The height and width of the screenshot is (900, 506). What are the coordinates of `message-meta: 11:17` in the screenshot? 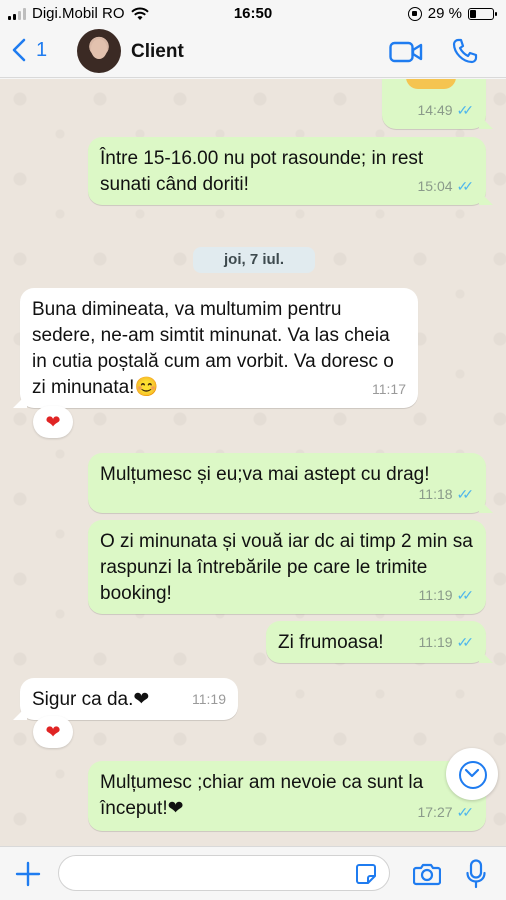 It's located at (389, 389).